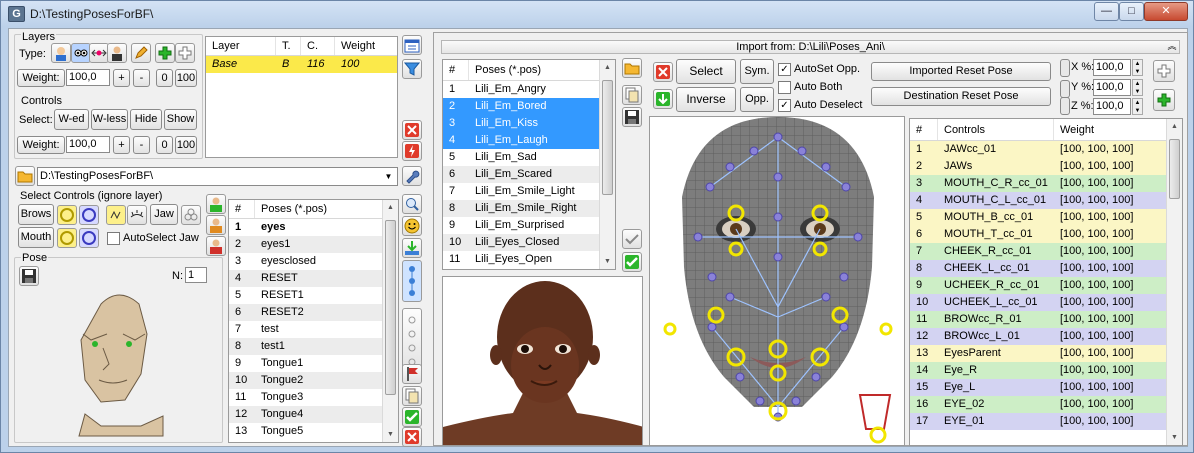  What do you see at coordinates (99, 53) in the screenshot?
I see `layer-type-arrows-icon` at bounding box center [99, 53].